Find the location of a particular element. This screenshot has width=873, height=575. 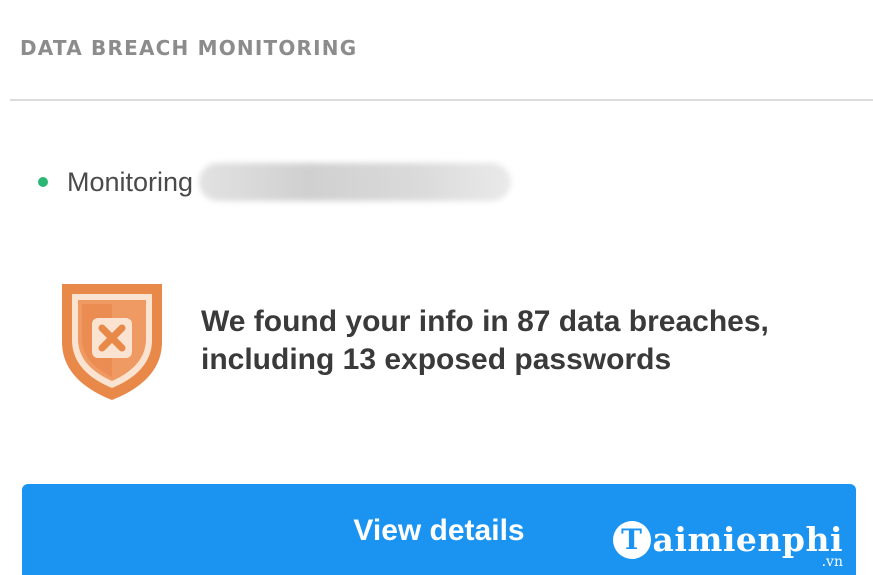

monitoring-status-row: Monitoring is located at coordinates (275, 182).